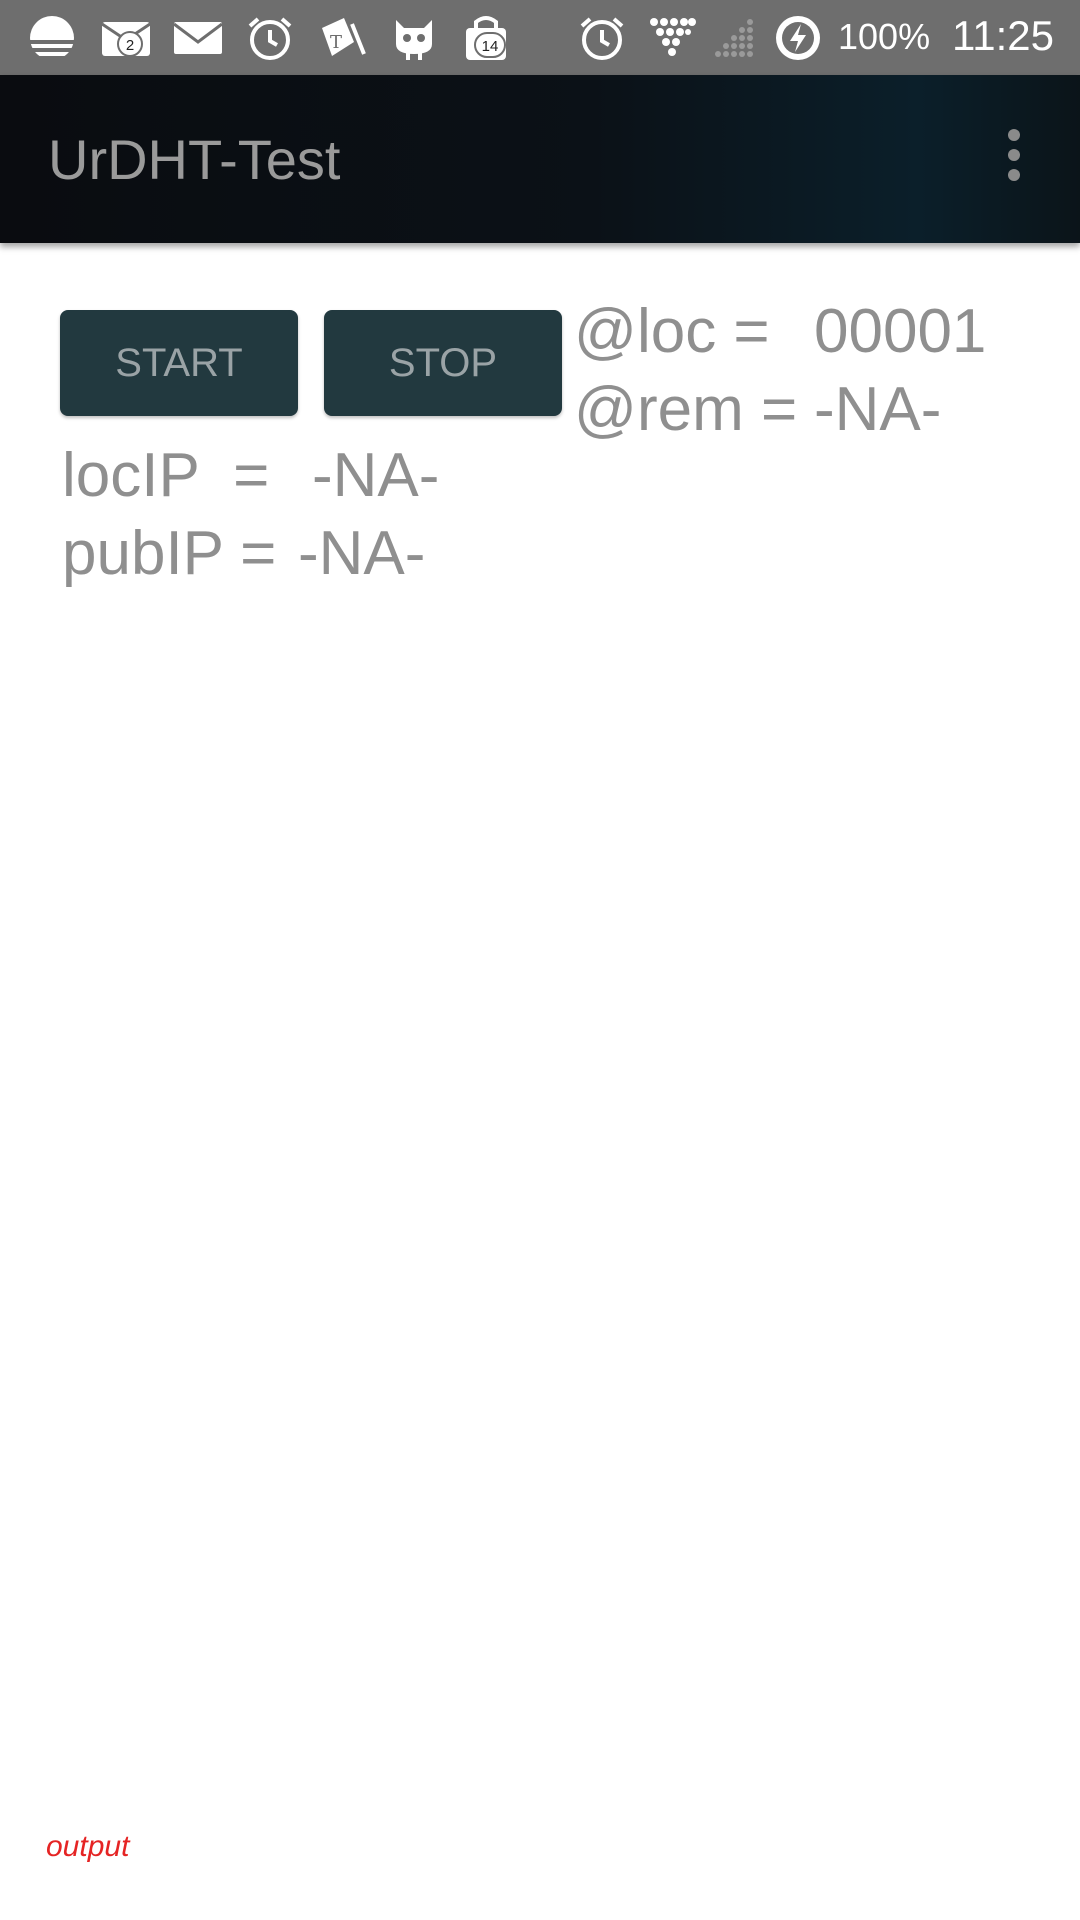 The height and width of the screenshot is (1920, 1080). I want to click on locip-value: -NA-, so click(376, 475).